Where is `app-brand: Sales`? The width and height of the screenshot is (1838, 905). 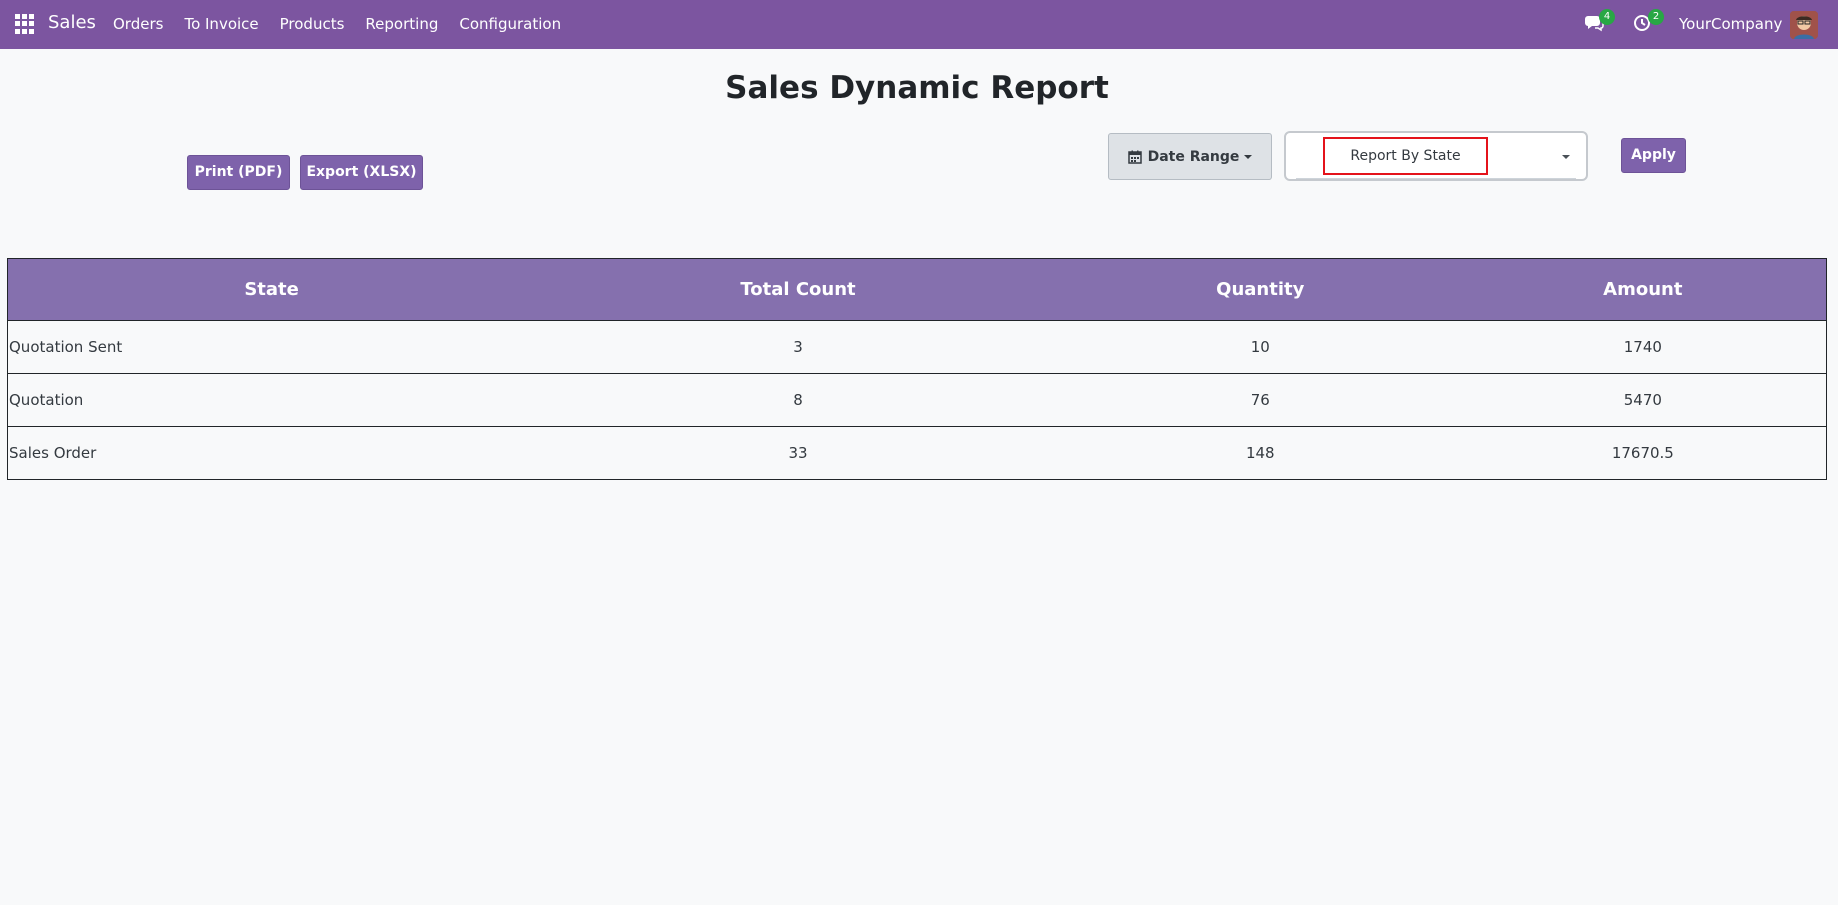
app-brand: Sales is located at coordinates (72, 22).